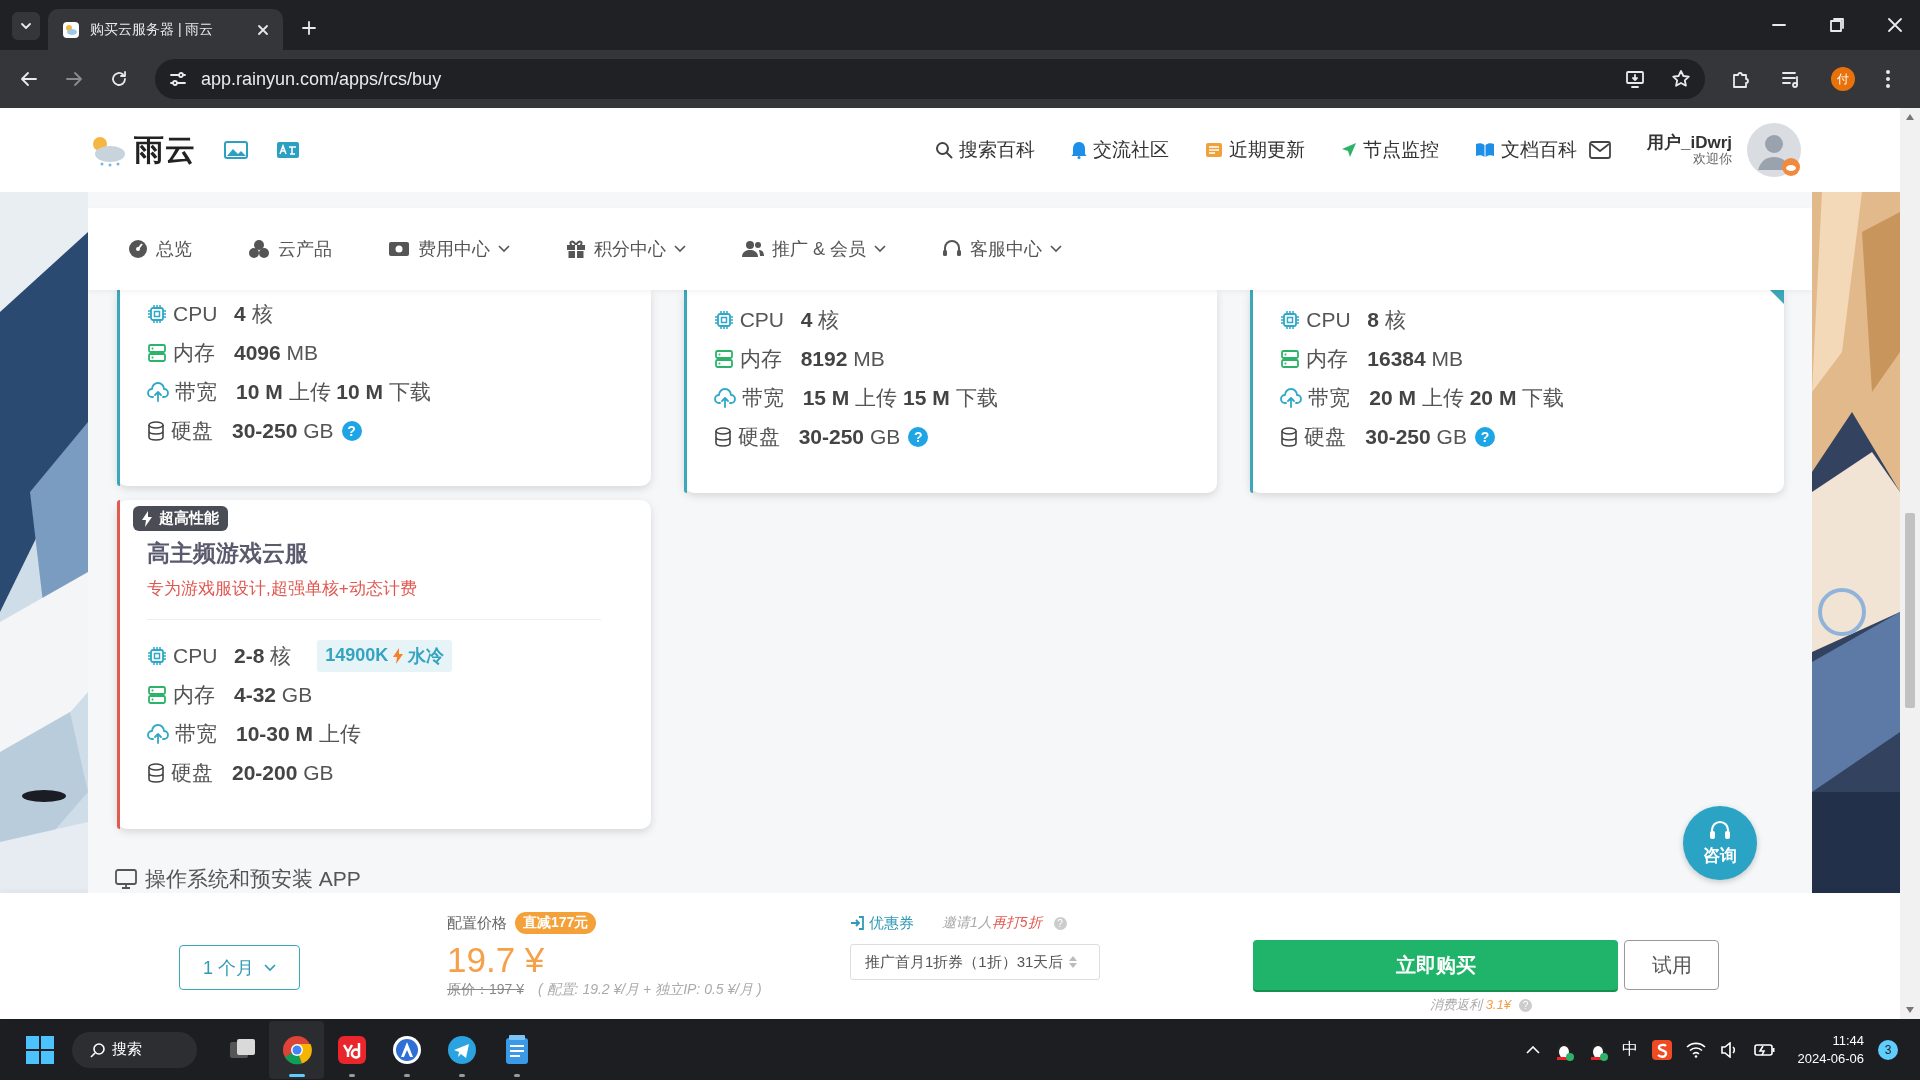 The height and width of the screenshot is (1080, 1920). What do you see at coordinates (1470, 1005) in the screenshot?
I see `rebate-text: 消费返利 3.1¥` at bounding box center [1470, 1005].